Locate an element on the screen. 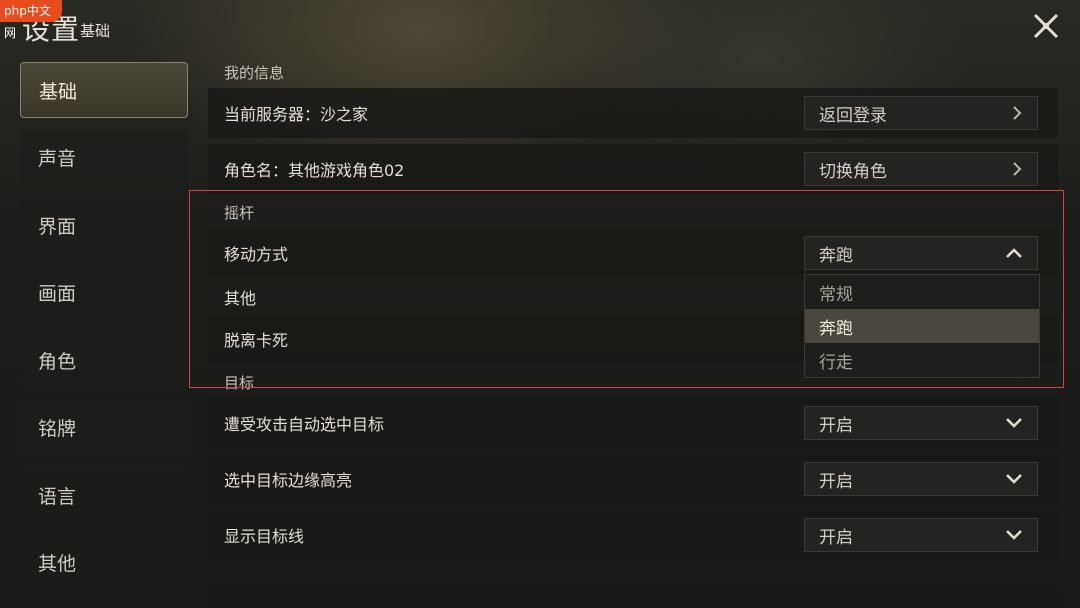 This screenshot has height=608, width=1080. auto-target-label: 遭受攻击自动选中目标 is located at coordinates (304, 424).